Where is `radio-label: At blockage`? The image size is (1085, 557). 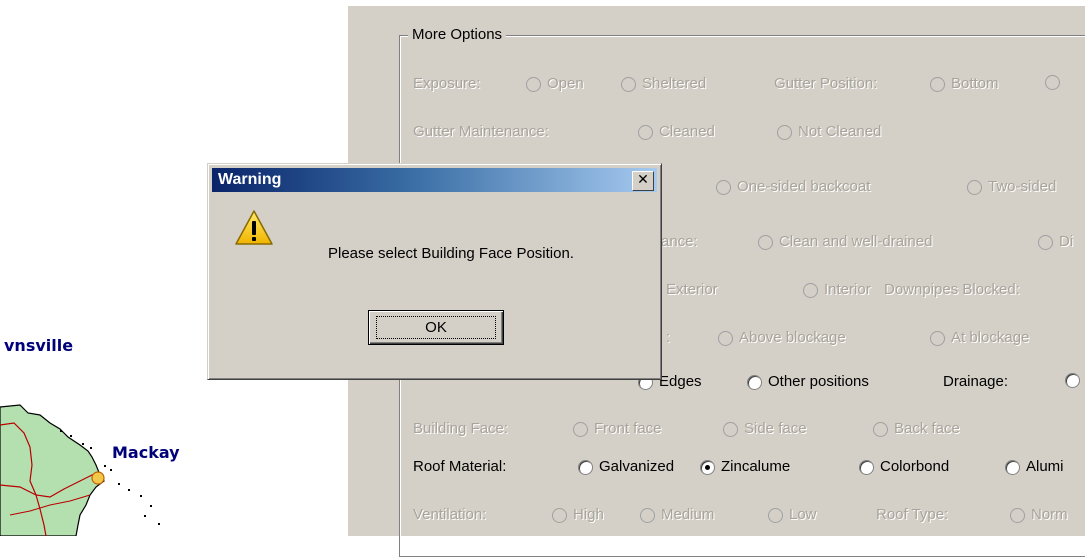
radio-label: At blockage is located at coordinates (990, 337).